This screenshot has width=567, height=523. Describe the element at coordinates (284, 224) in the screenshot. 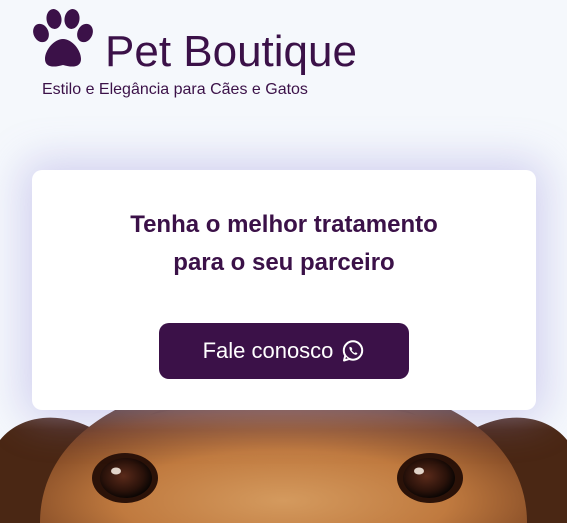

I see `headline-line-1: Tenha o melhor tratamento` at that location.